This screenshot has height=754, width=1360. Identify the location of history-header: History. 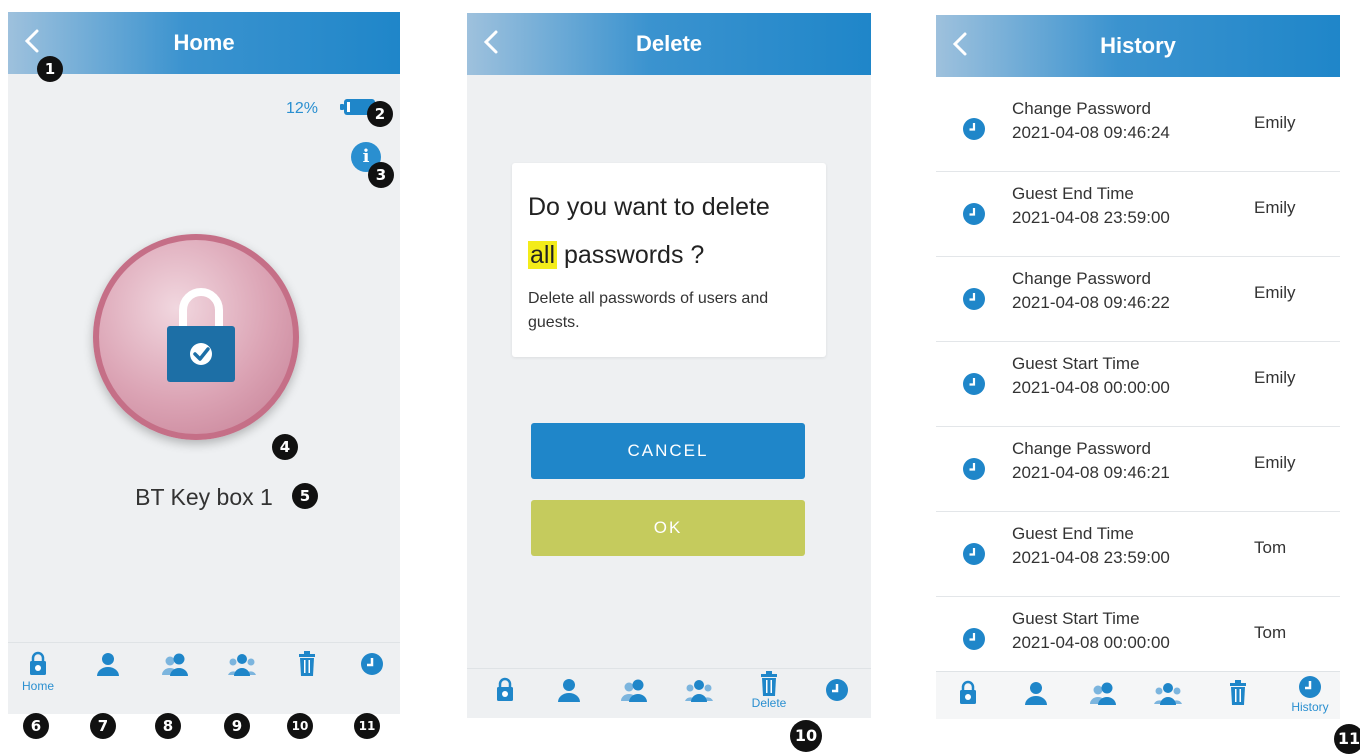
(1138, 46).